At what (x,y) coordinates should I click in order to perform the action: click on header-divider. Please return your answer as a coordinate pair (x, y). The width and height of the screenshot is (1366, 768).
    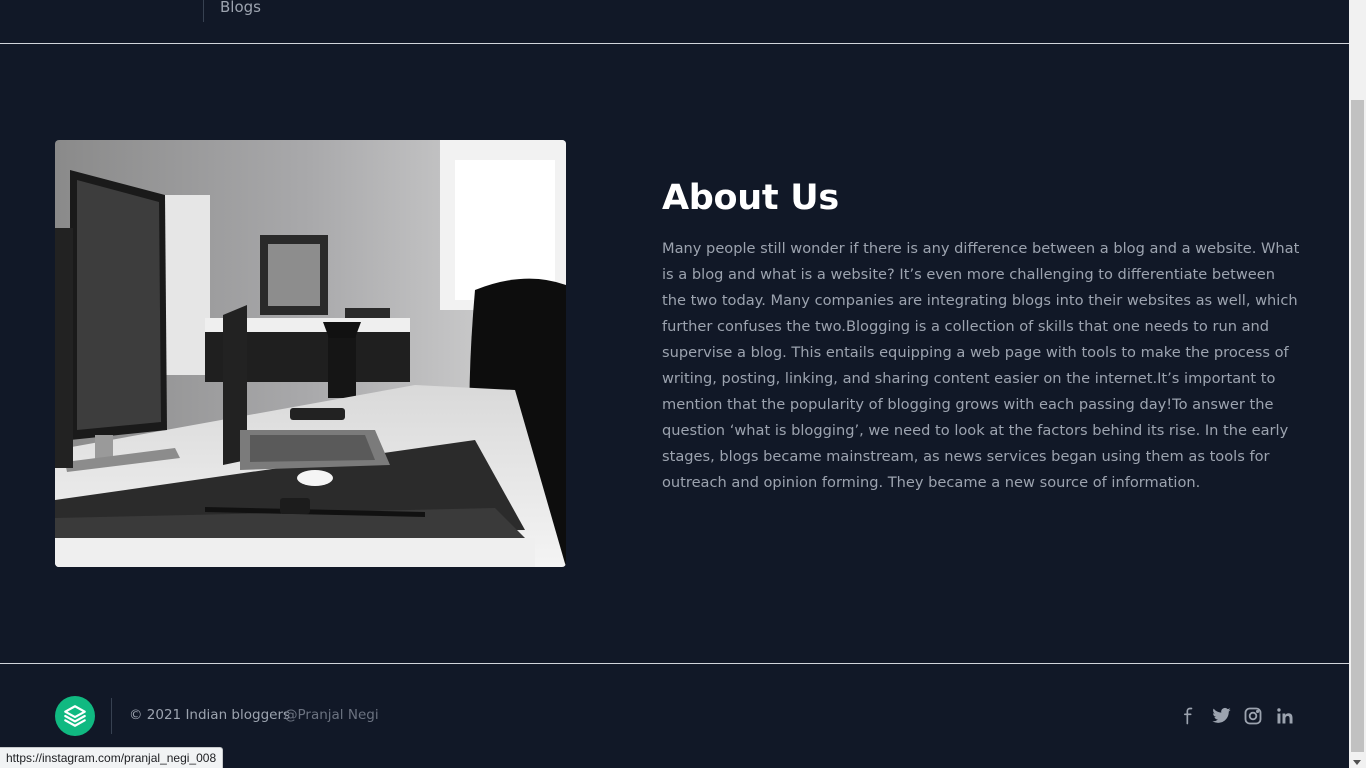
    Looking at the image, I should click on (203, 11).